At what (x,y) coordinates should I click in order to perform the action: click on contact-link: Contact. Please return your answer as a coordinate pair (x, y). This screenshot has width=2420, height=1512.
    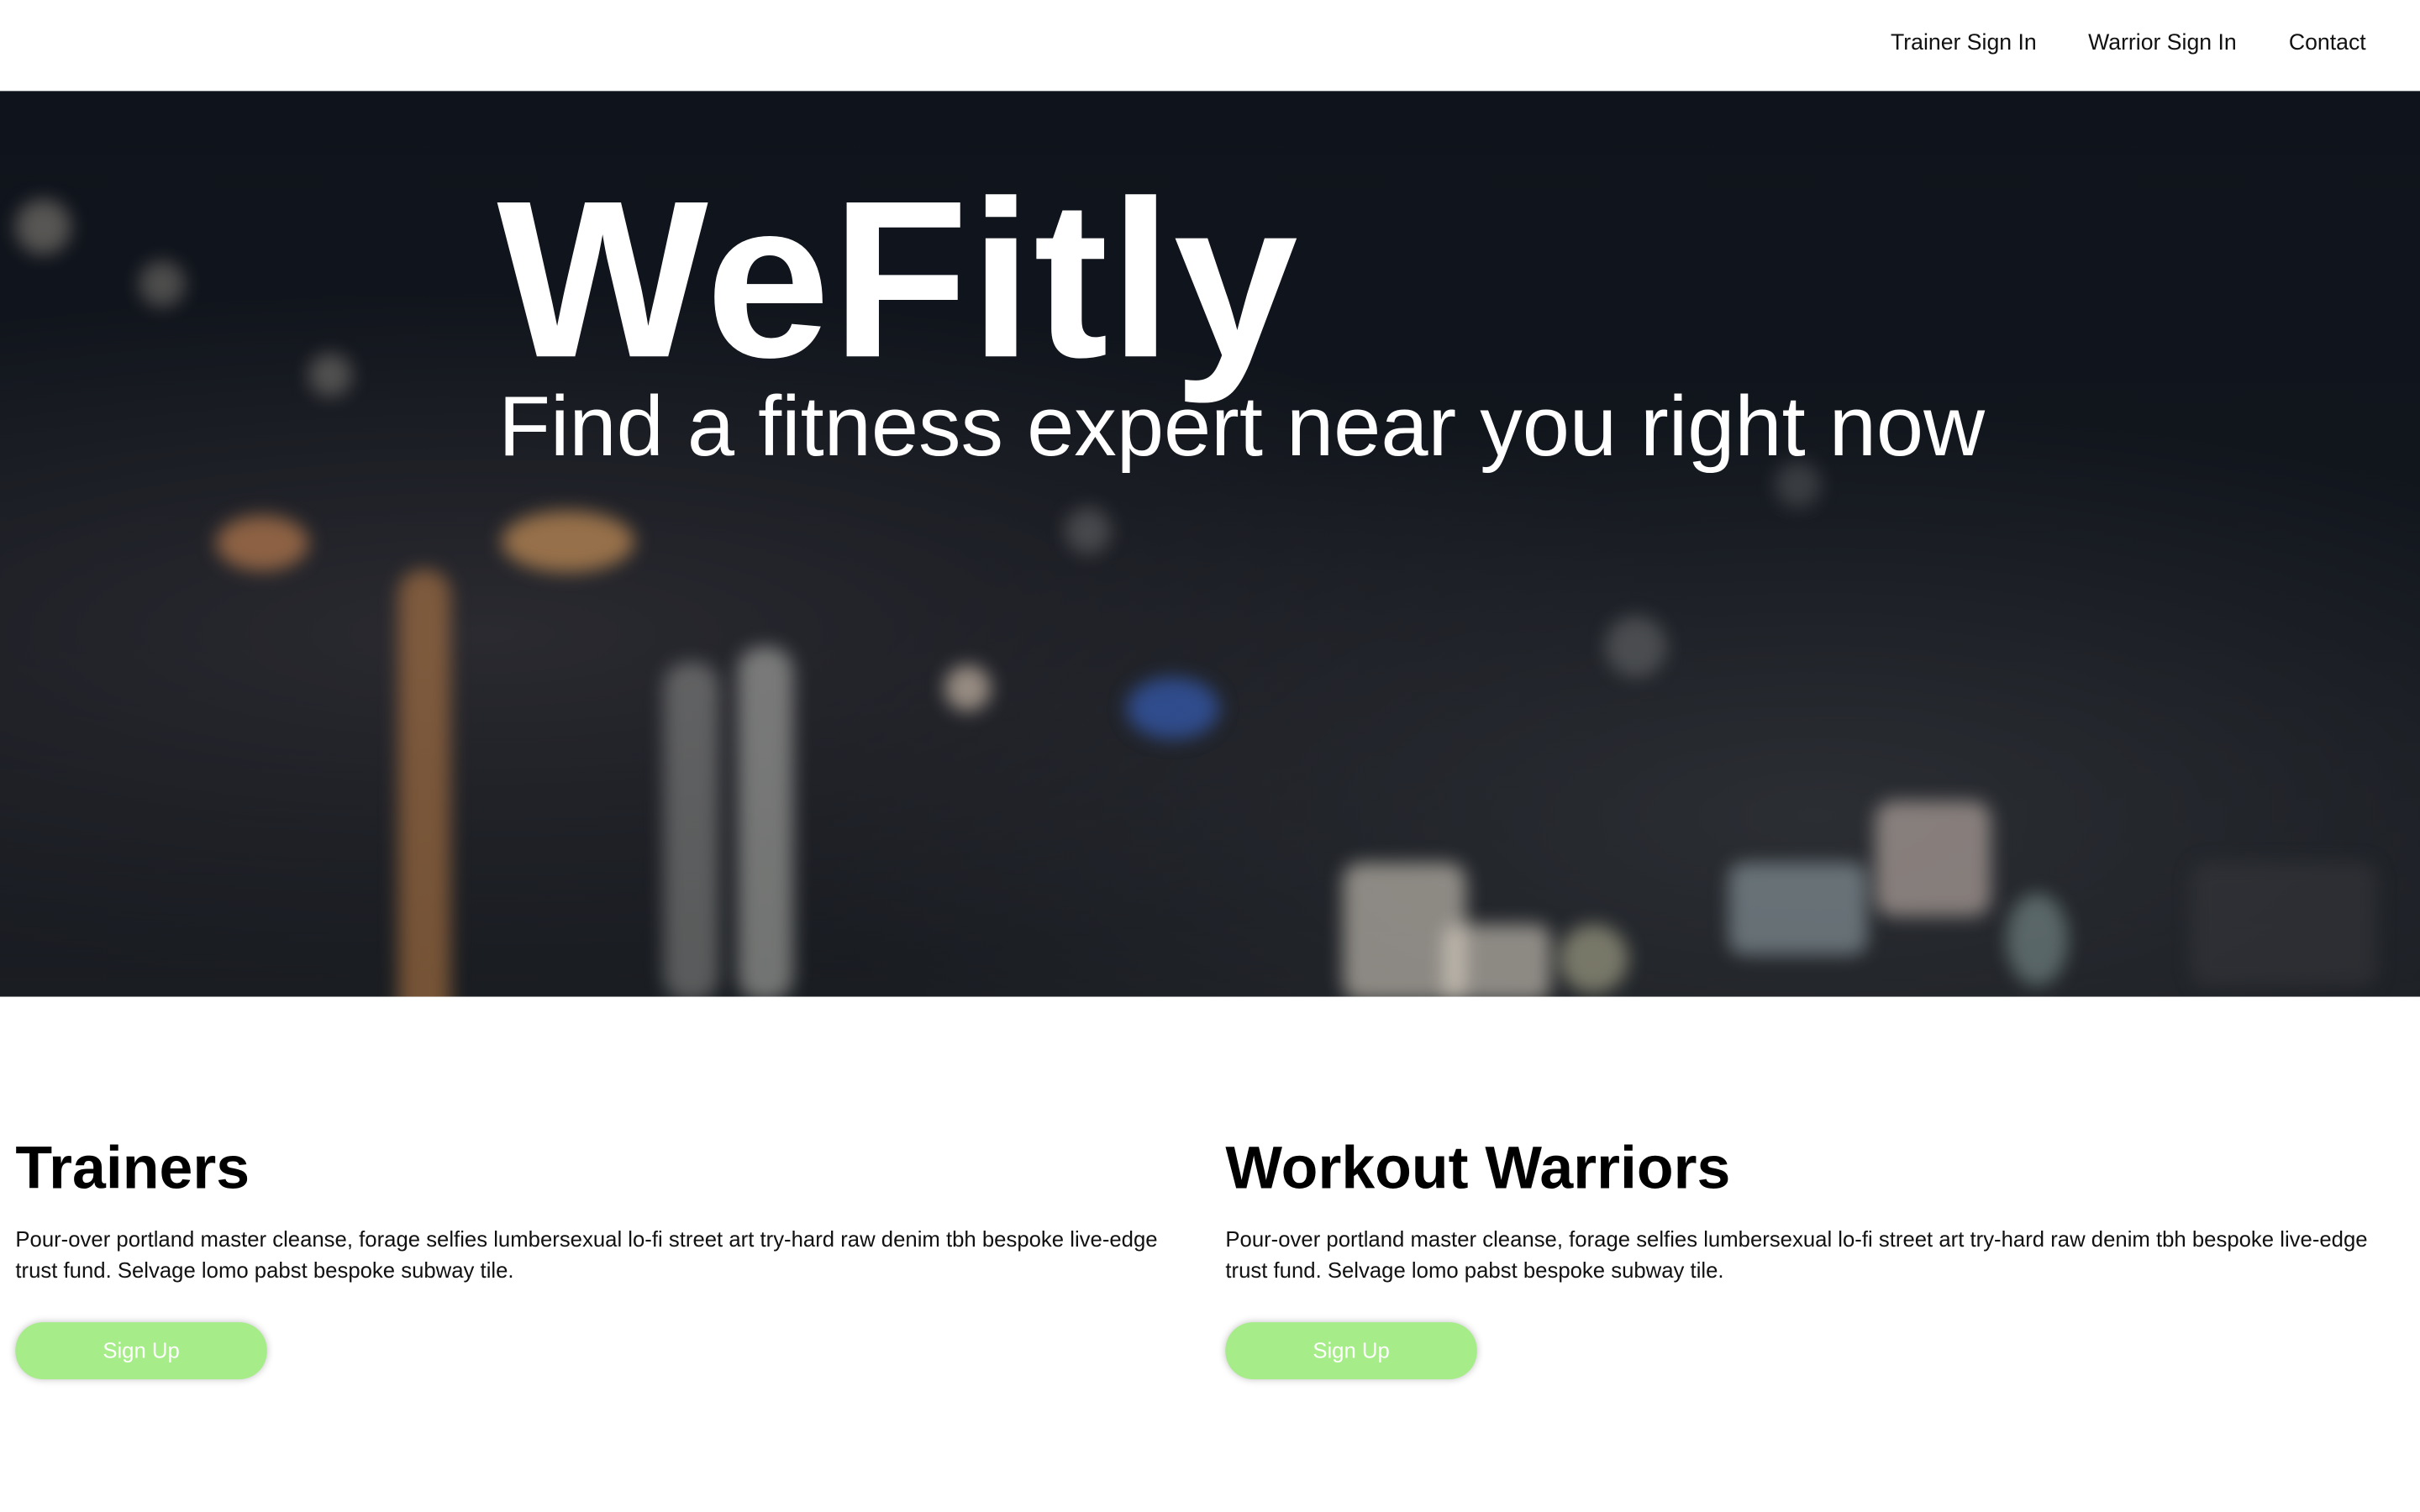
    Looking at the image, I should click on (2328, 43).